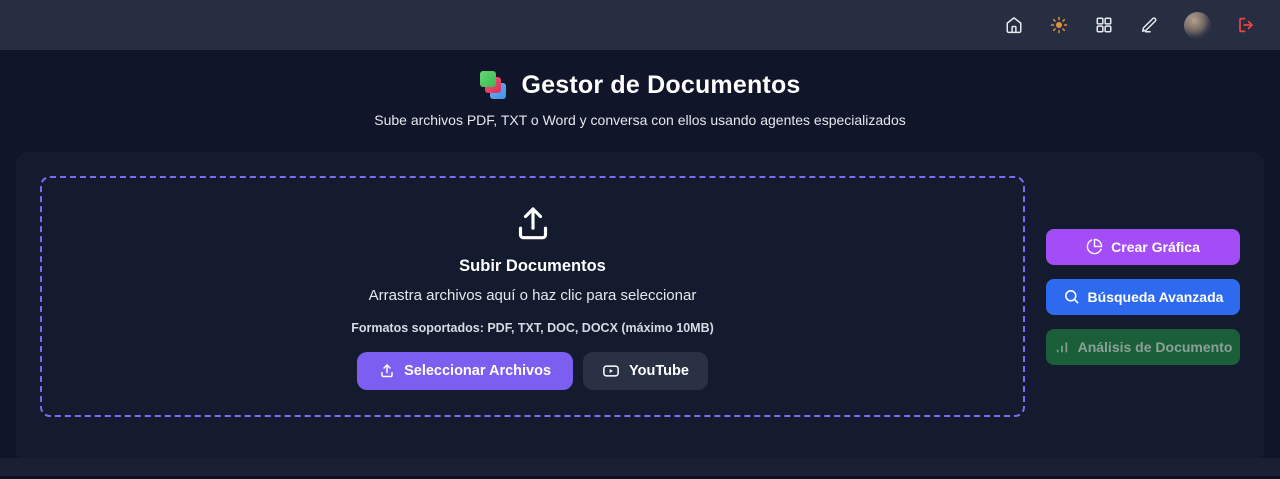 This screenshot has width=1280, height=479. I want to click on dropzone-title: Subir Documentos, so click(532, 265).